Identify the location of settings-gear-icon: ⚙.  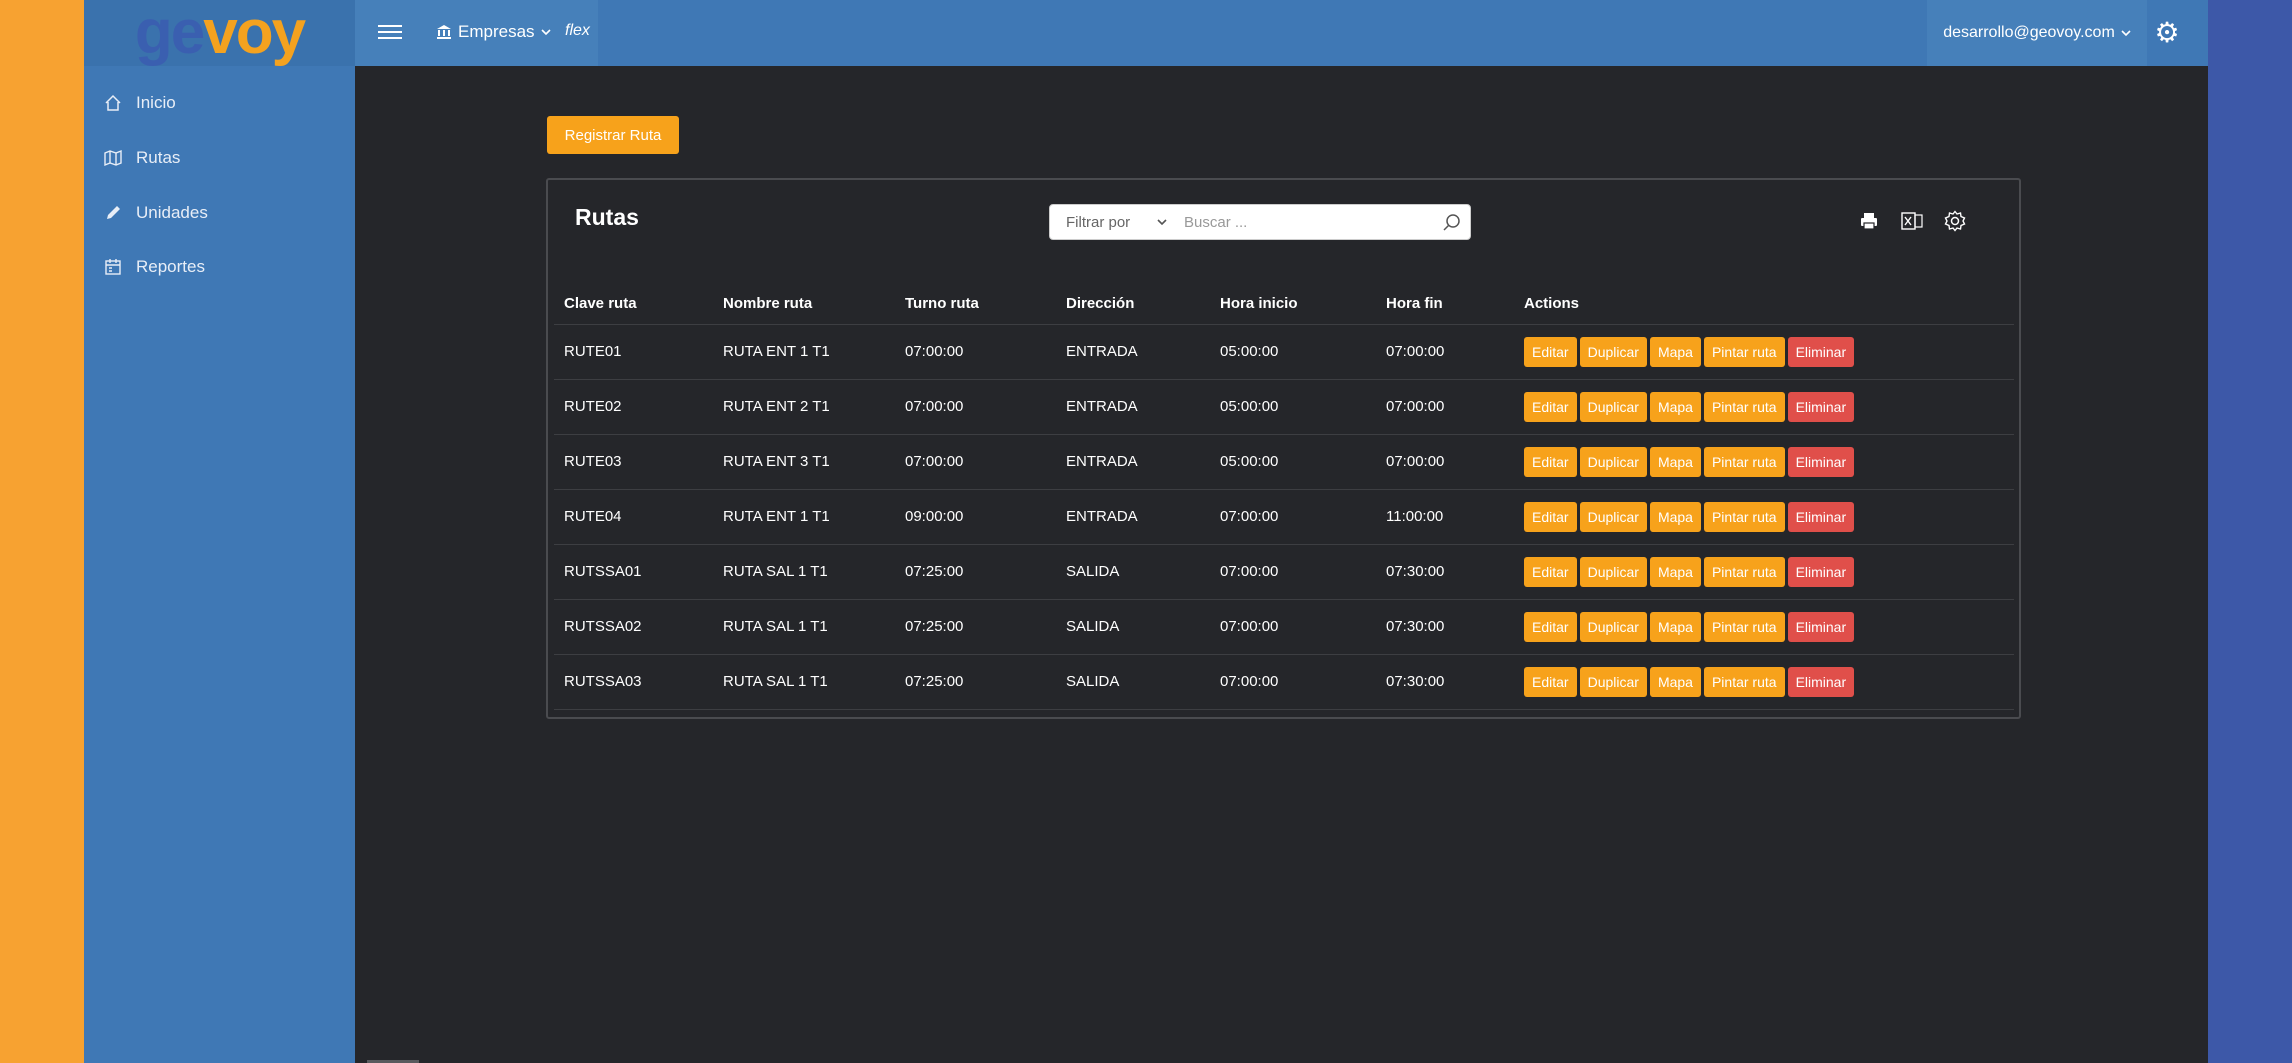
(2167, 33).